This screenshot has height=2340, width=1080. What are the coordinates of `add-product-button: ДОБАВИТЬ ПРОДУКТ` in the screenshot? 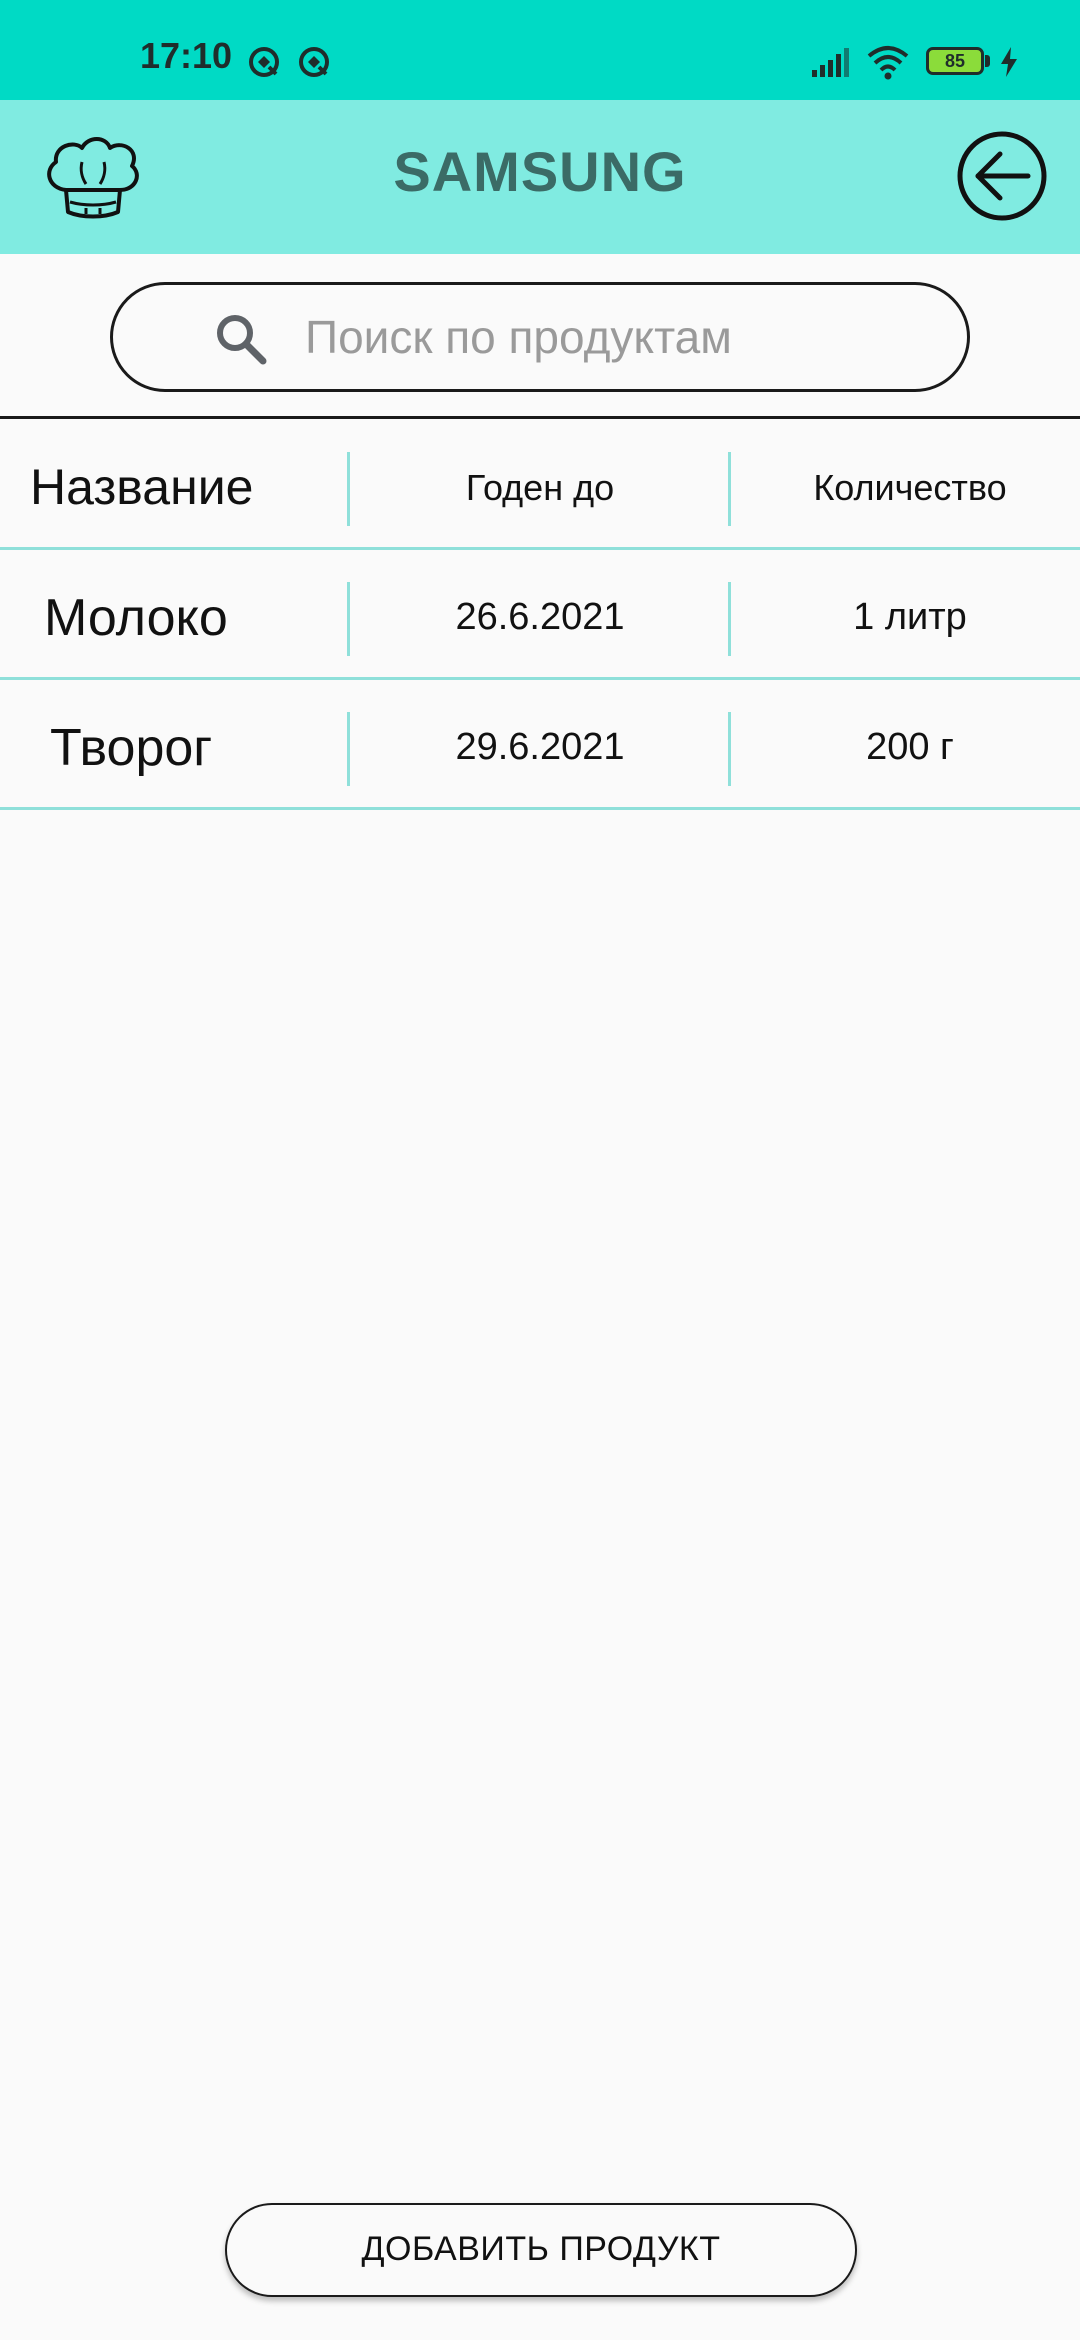 It's located at (541, 2250).